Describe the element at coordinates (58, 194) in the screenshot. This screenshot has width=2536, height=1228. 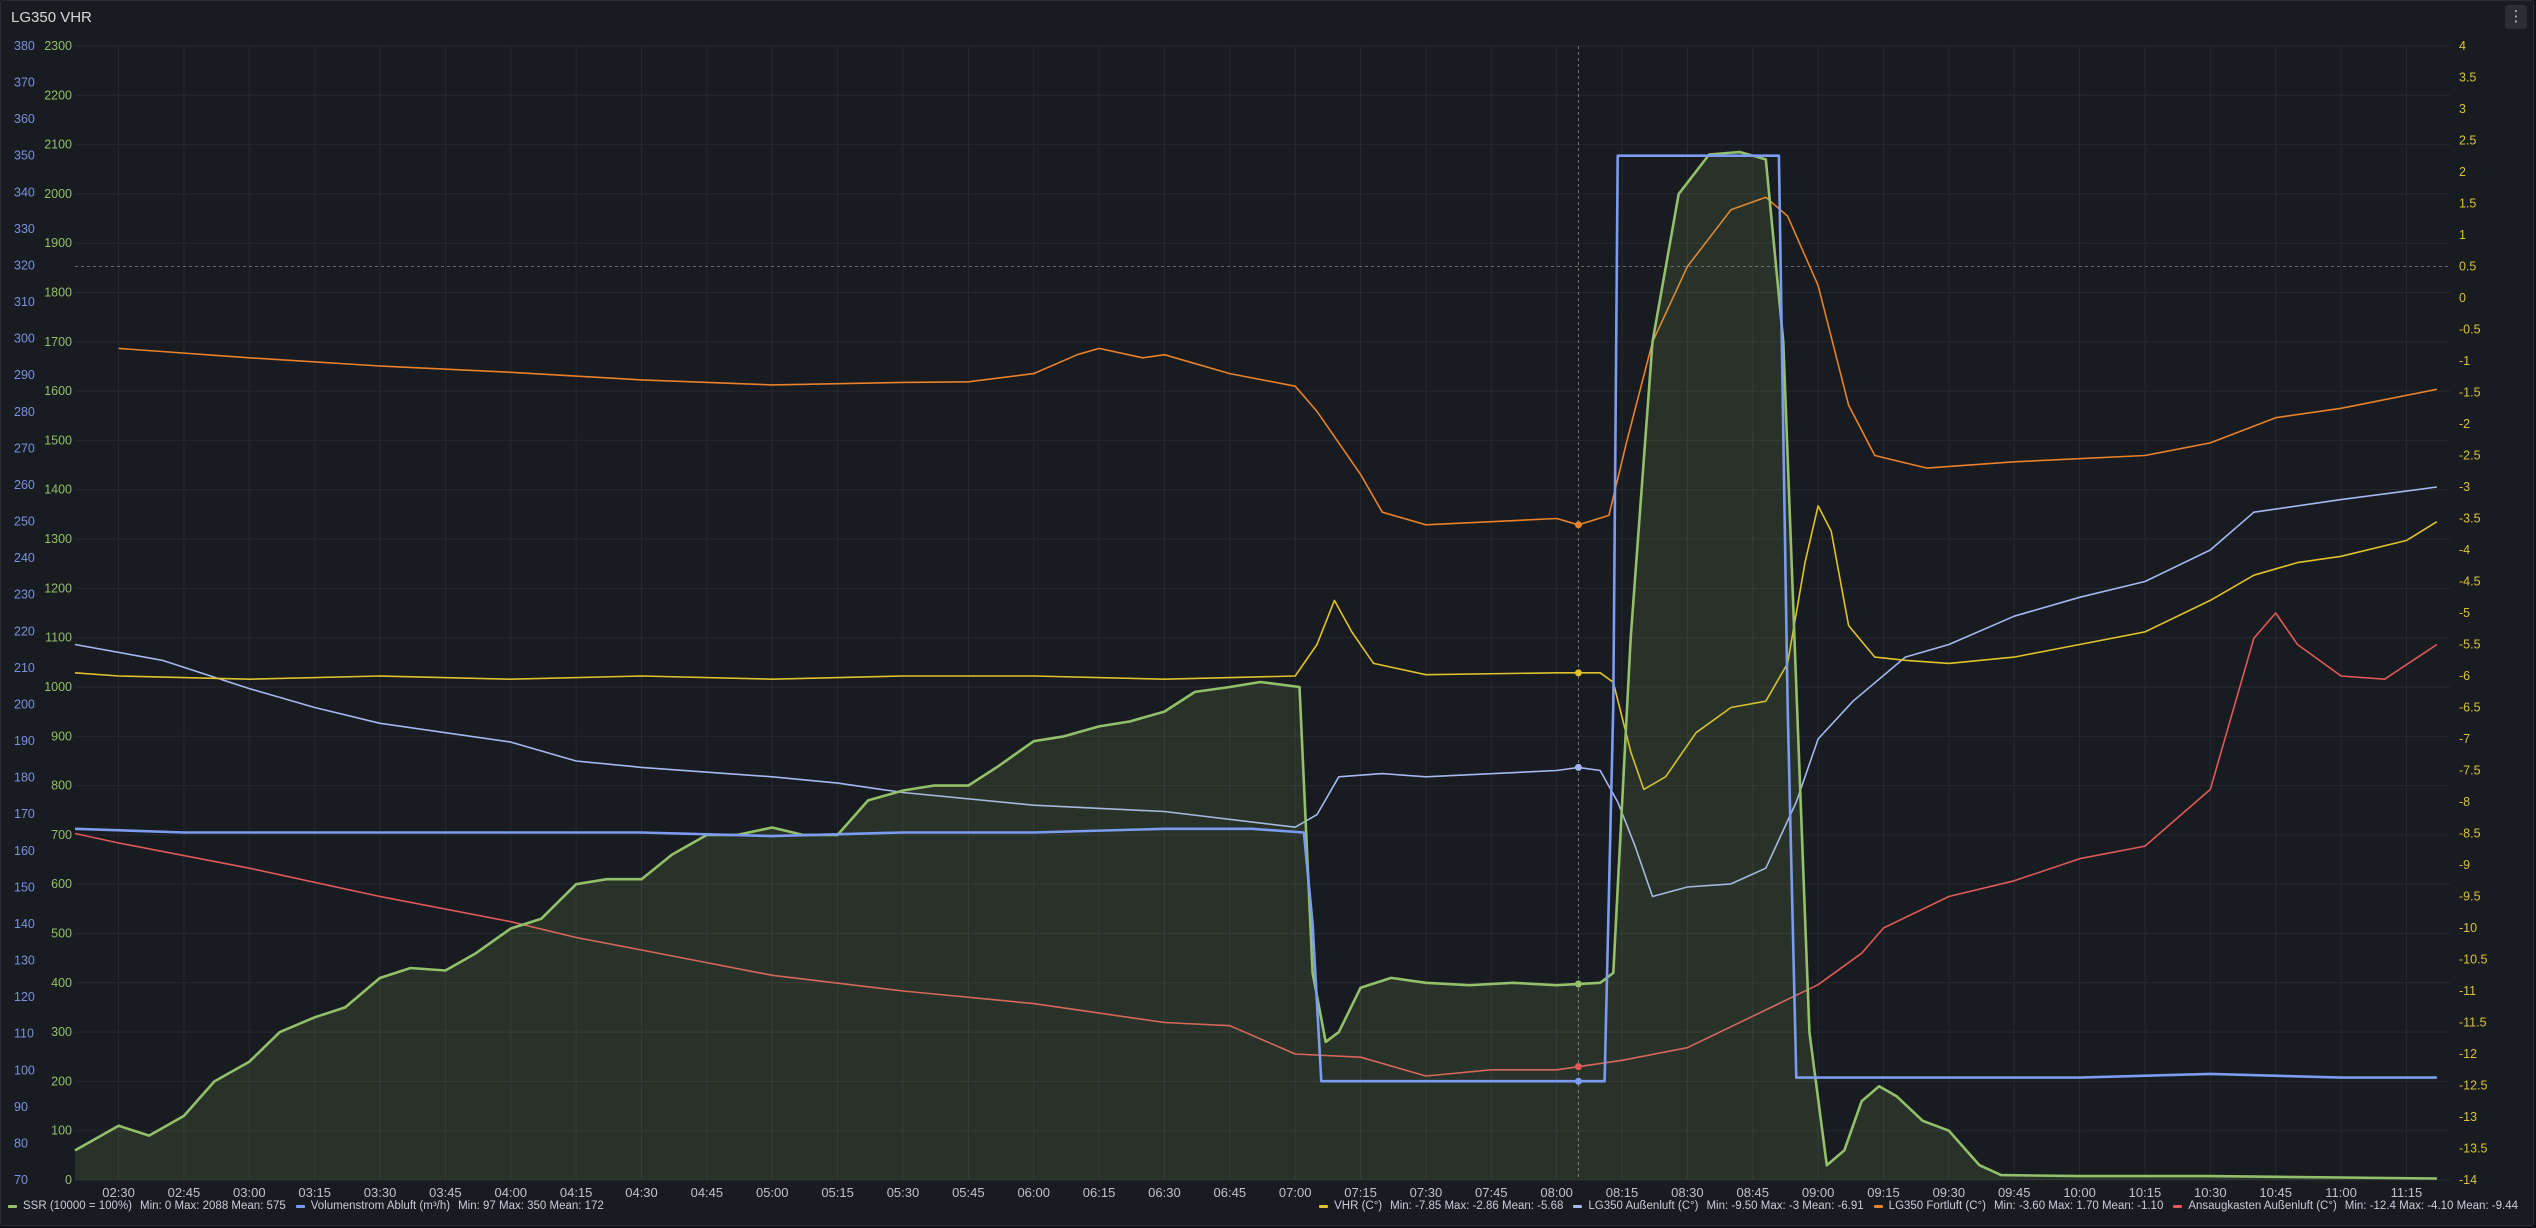
I see `y-left-inner-tick-label: 2000` at that location.